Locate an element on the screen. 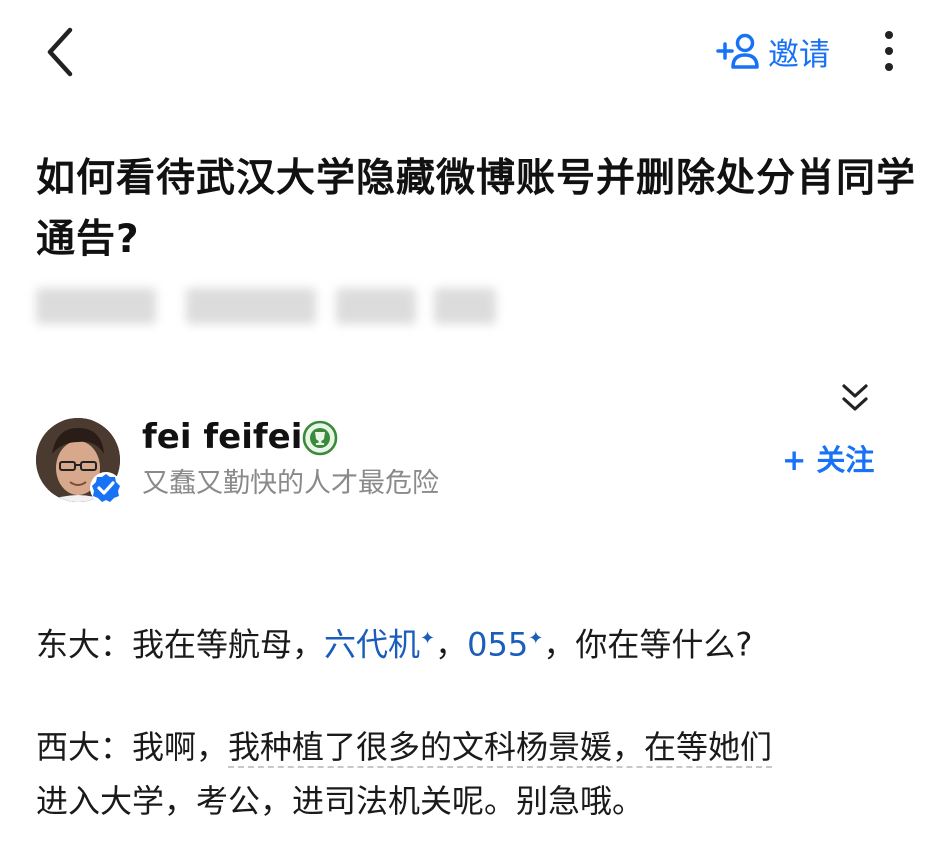 This screenshot has height=863, width=944. author-badge is located at coordinates (320, 438).